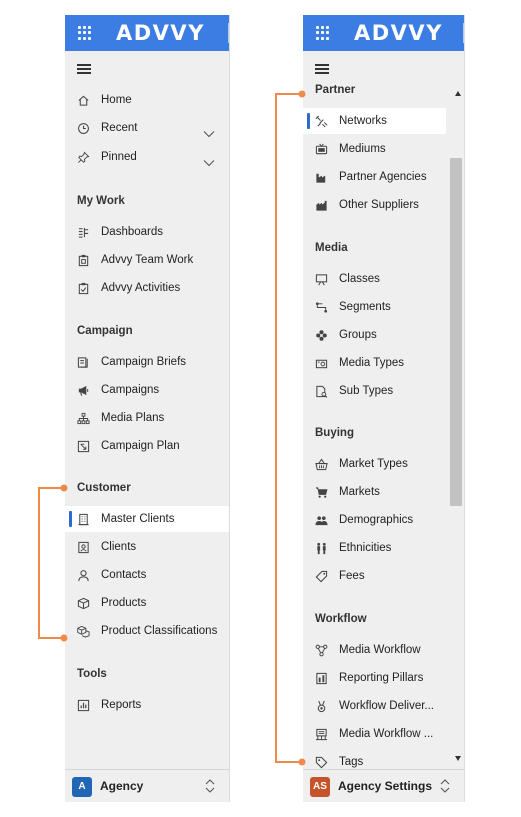 The image size is (521, 817). Describe the element at coordinates (83, 157) in the screenshot. I see `pin-icon` at that location.